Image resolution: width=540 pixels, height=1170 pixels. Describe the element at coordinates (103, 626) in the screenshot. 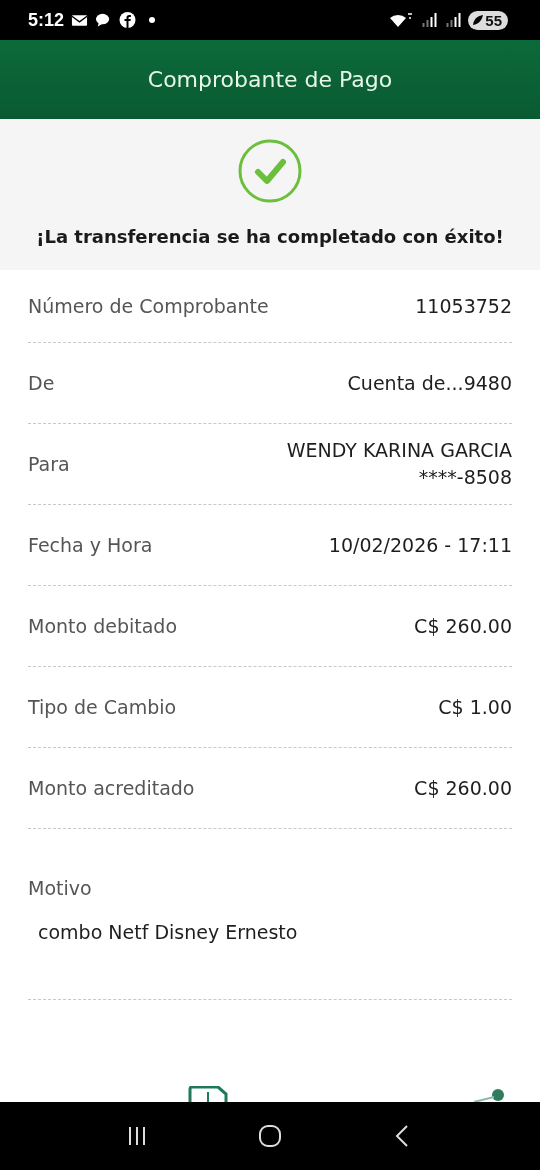

I see `field-label: Monto debitado` at that location.